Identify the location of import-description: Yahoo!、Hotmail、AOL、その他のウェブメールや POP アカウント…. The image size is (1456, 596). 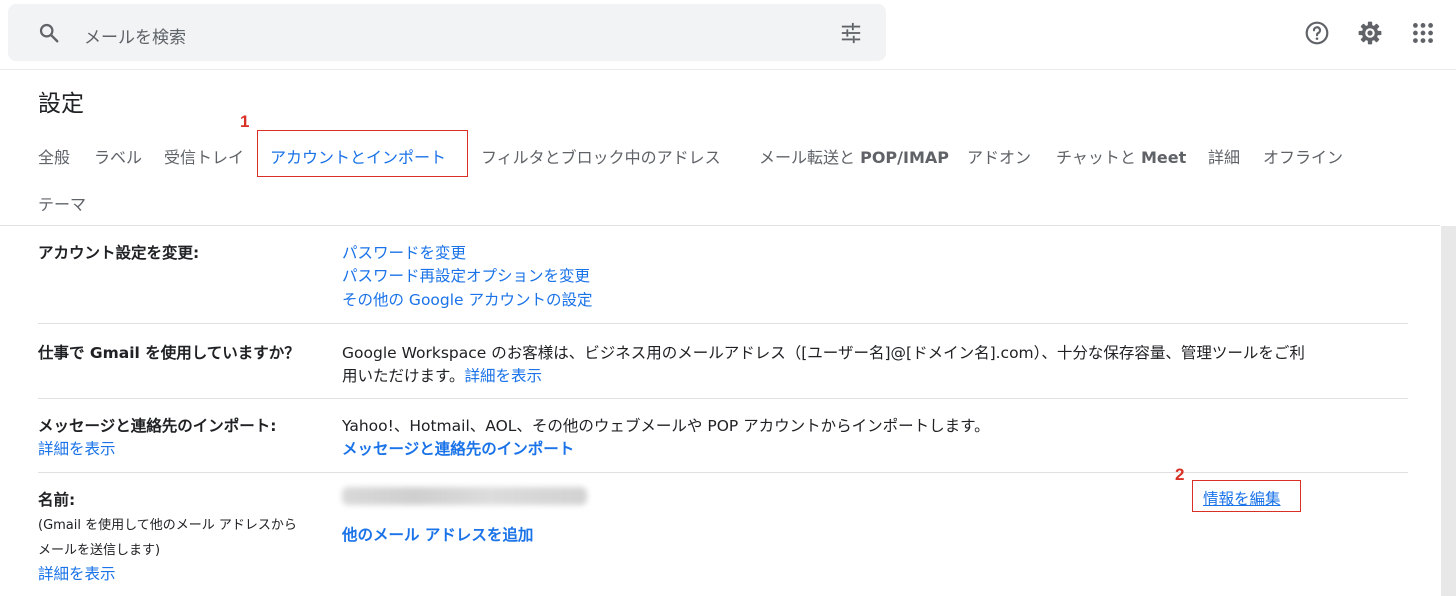
(666, 426).